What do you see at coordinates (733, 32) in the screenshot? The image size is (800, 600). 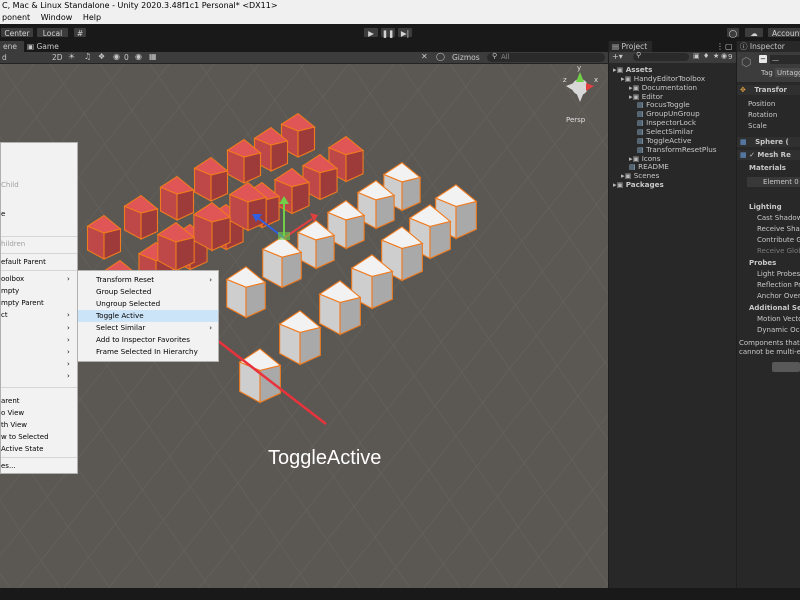 I see `collab-button: ◯` at bounding box center [733, 32].